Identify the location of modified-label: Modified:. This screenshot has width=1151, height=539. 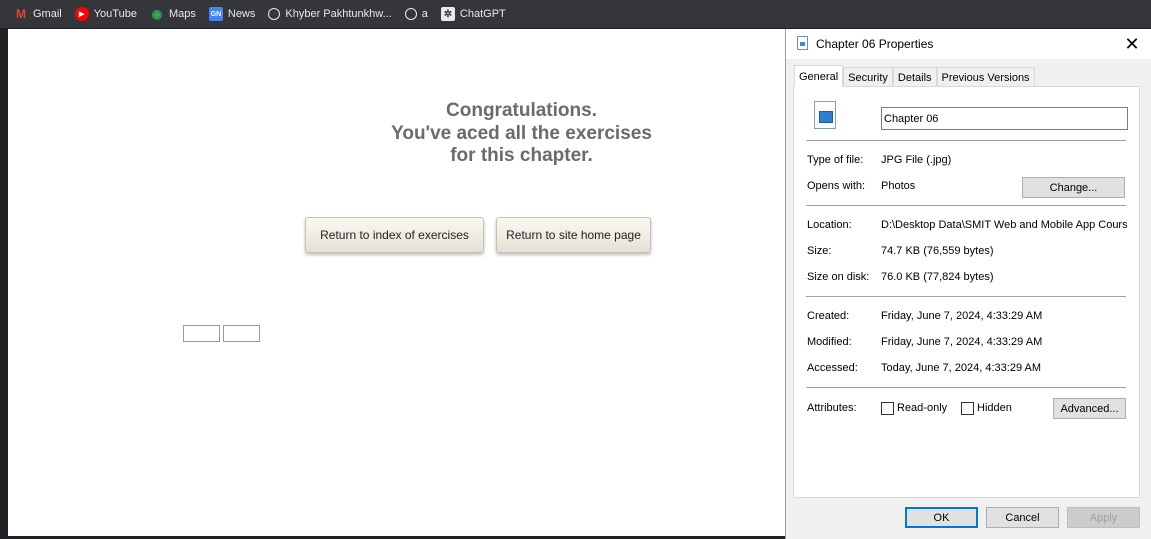
(829, 342).